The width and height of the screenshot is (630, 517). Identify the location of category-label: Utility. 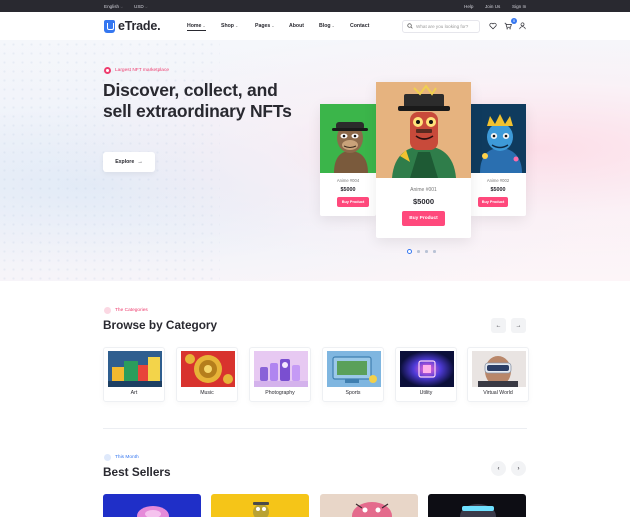
(426, 393).